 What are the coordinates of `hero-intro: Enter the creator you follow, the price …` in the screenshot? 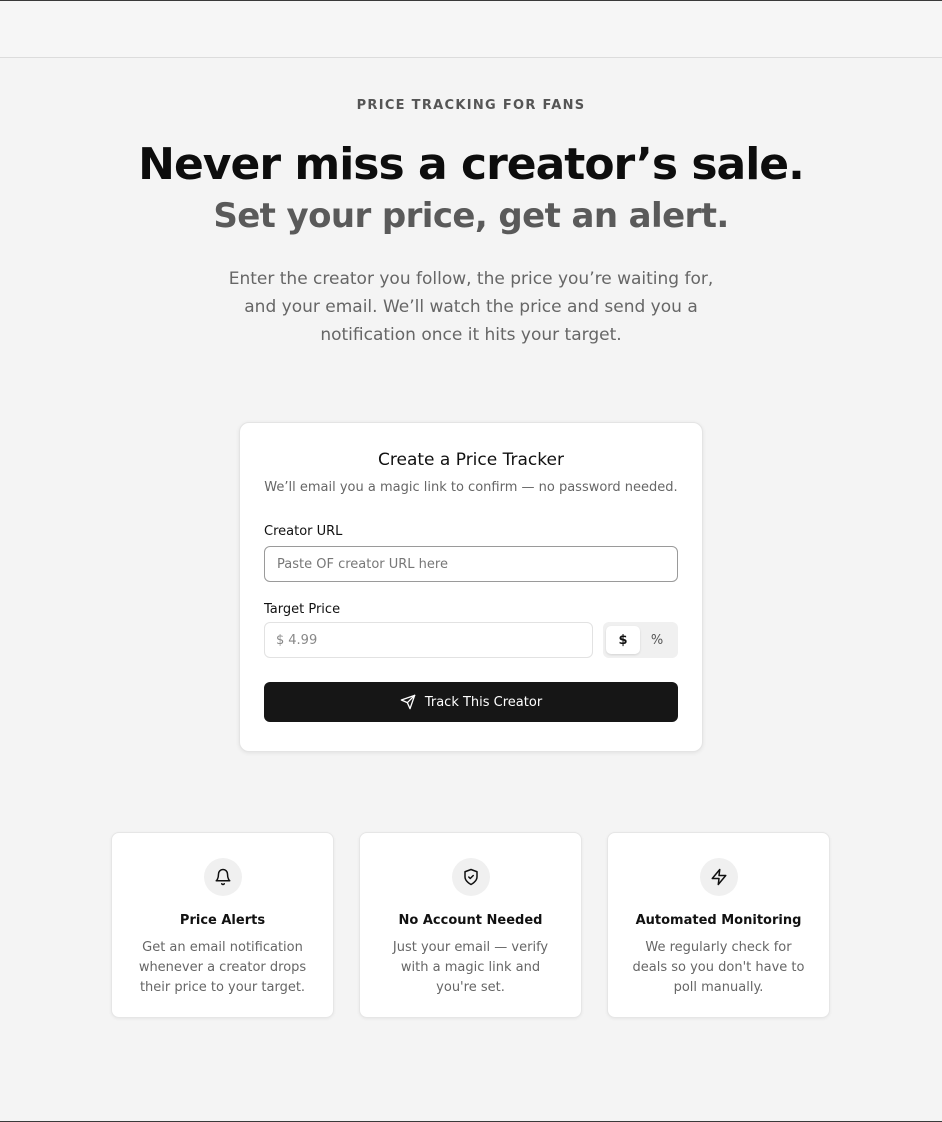 It's located at (471, 307).